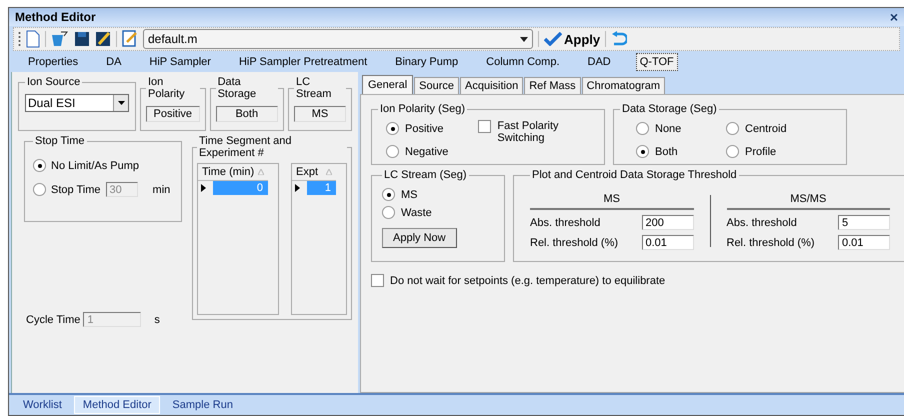  Describe the element at coordinates (173, 114) in the screenshot. I see `readout-field: Positive` at that location.